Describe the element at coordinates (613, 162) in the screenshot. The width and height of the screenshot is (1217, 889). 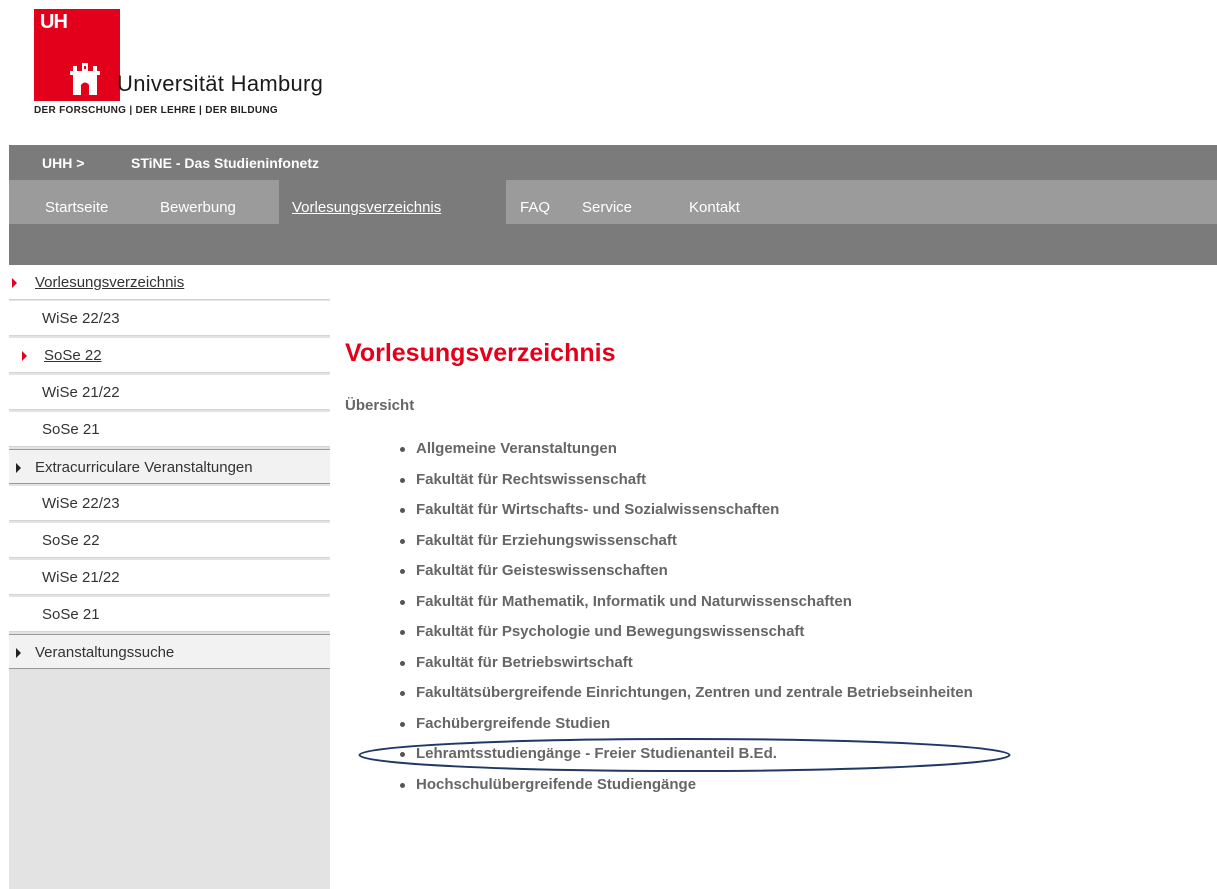
I see `site-header-bar: UHH > STiNE - Das Studieninfonetz` at that location.